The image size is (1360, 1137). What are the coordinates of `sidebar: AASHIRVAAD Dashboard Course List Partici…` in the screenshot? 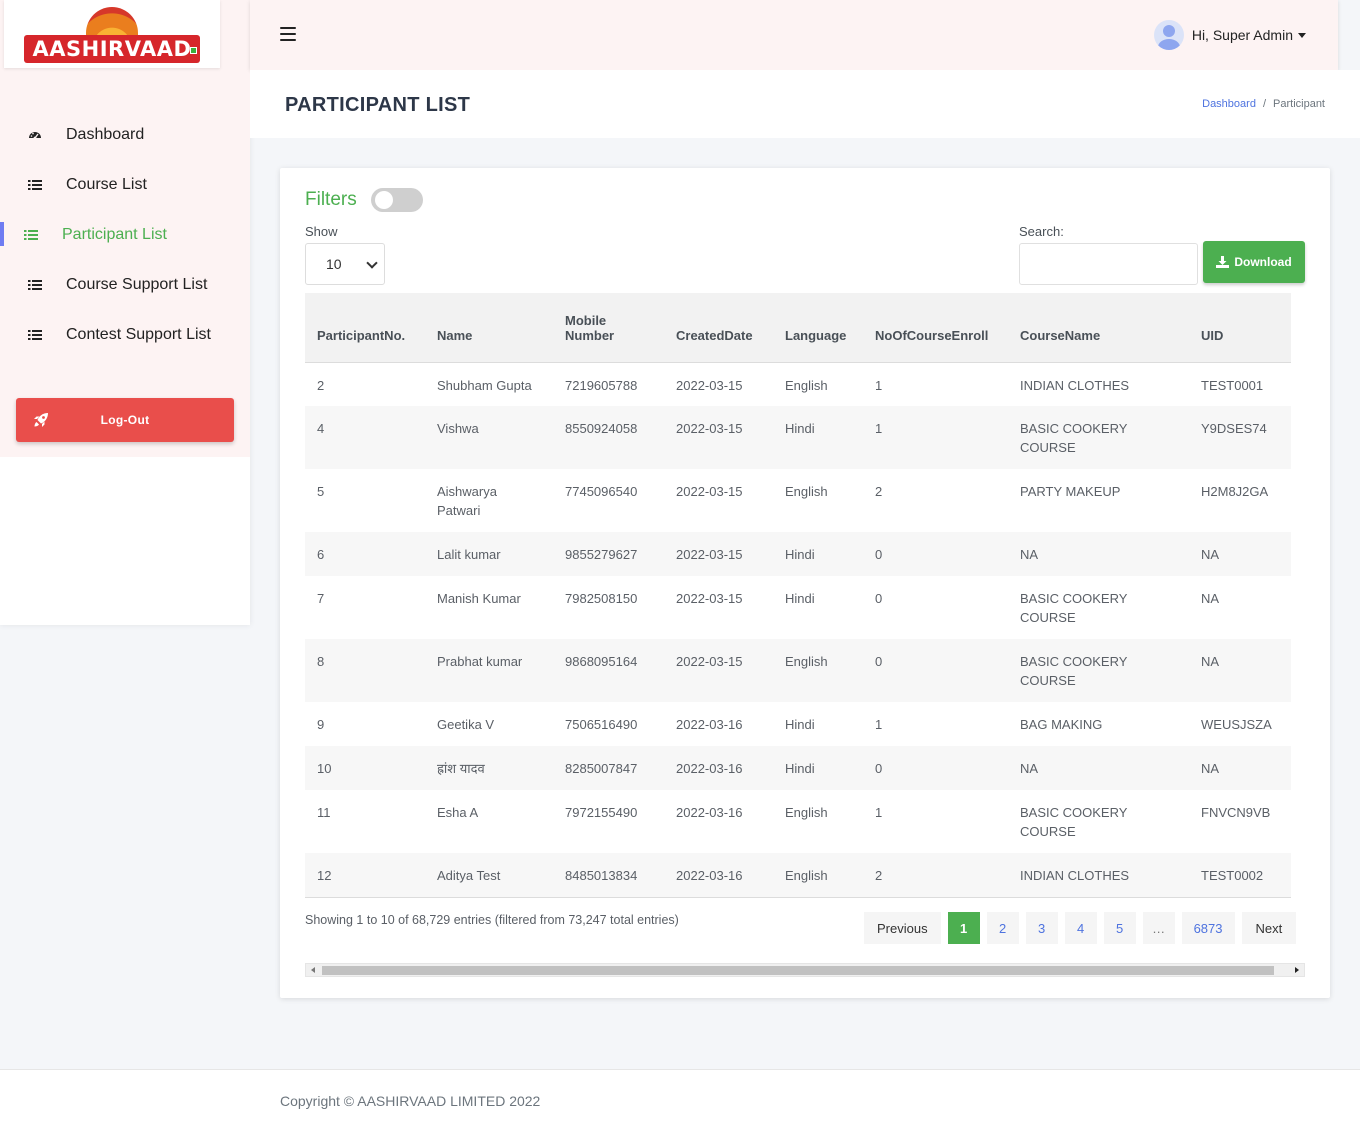 It's located at (125, 312).